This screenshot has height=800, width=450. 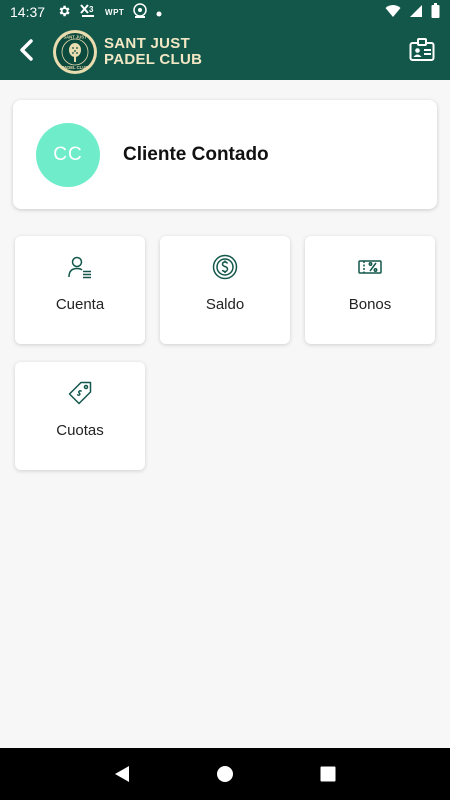 What do you see at coordinates (416, 12) in the screenshot?
I see `signal-icon` at bounding box center [416, 12].